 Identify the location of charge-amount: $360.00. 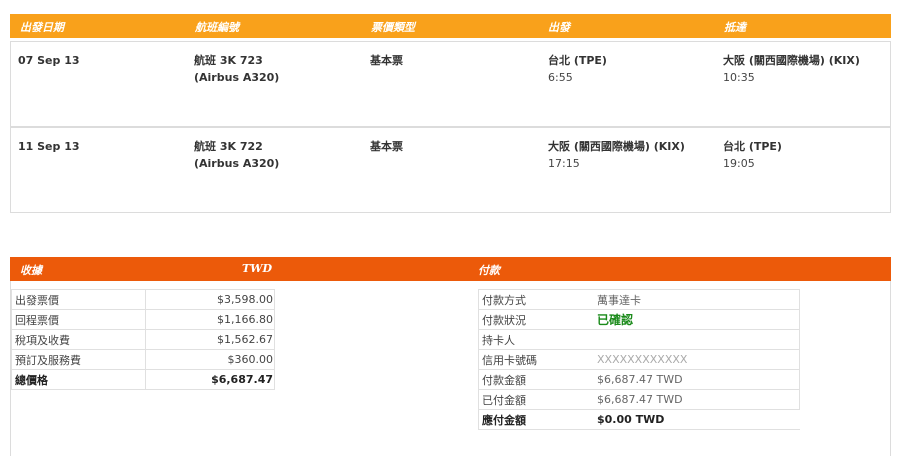
(210, 359).